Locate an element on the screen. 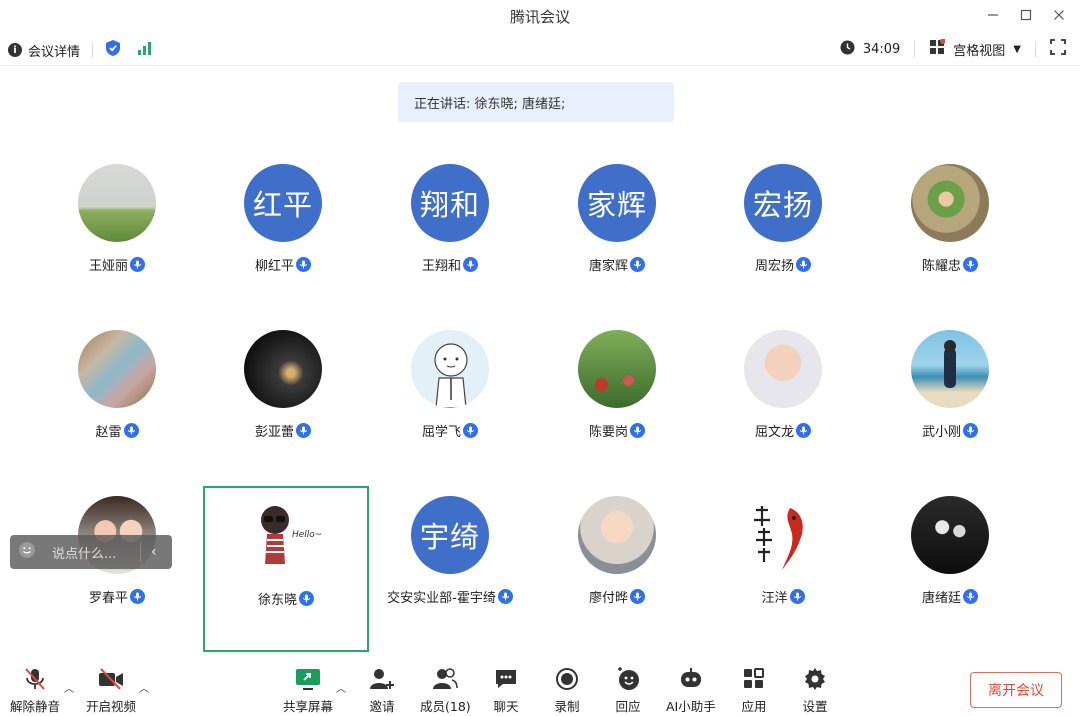 The image size is (1080, 716). participant-tile: 唐绪廷 is located at coordinates (950, 567).